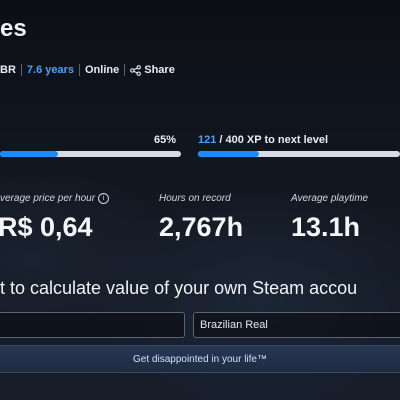 The height and width of the screenshot is (400, 400). I want to click on page-title: es, so click(13, 28).